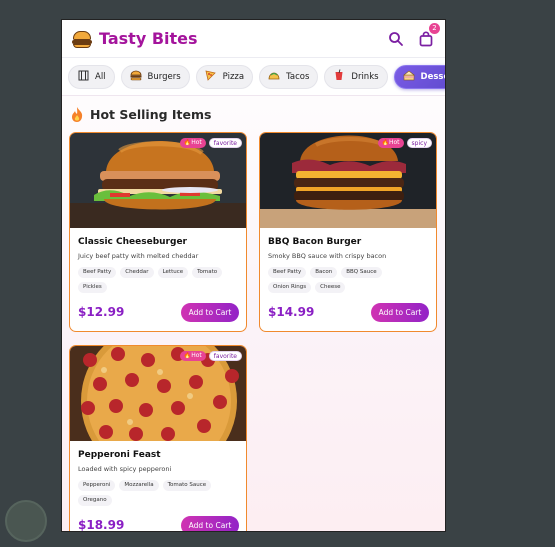 This screenshot has width=555, height=547. Describe the element at coordinates (432, 76) in the screenshot. I see `category-label: Desserts` at that location.